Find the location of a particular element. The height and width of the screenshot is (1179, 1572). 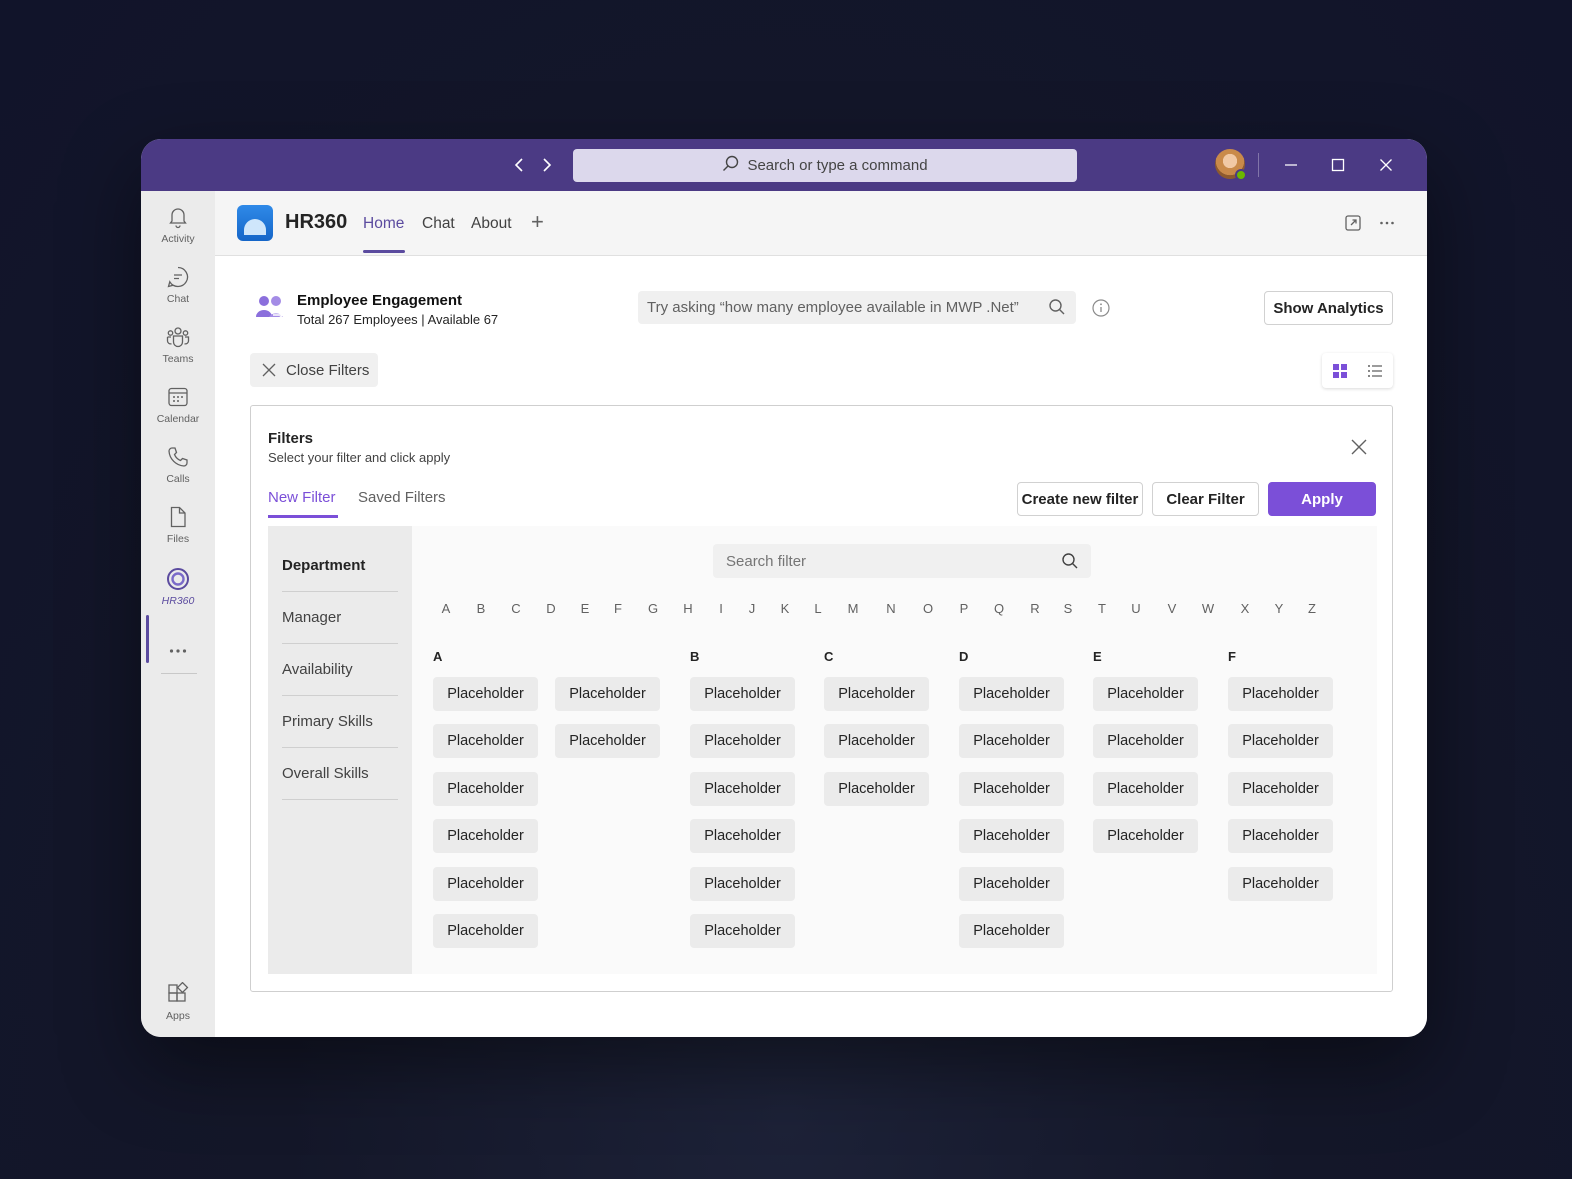

alphabet-letter-u: U is located at coordinates (1135, 608).